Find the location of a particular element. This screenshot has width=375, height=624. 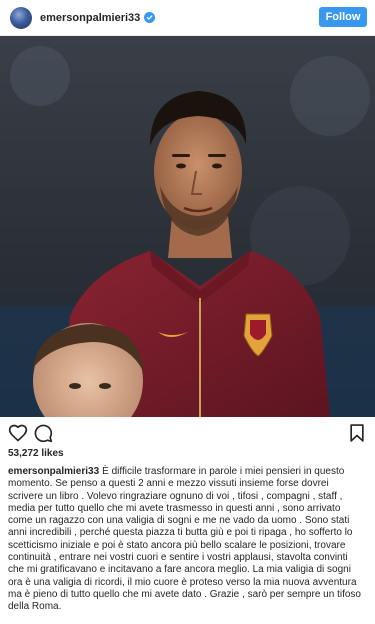

follow-button: Follow is located at coordinates (343, 17).